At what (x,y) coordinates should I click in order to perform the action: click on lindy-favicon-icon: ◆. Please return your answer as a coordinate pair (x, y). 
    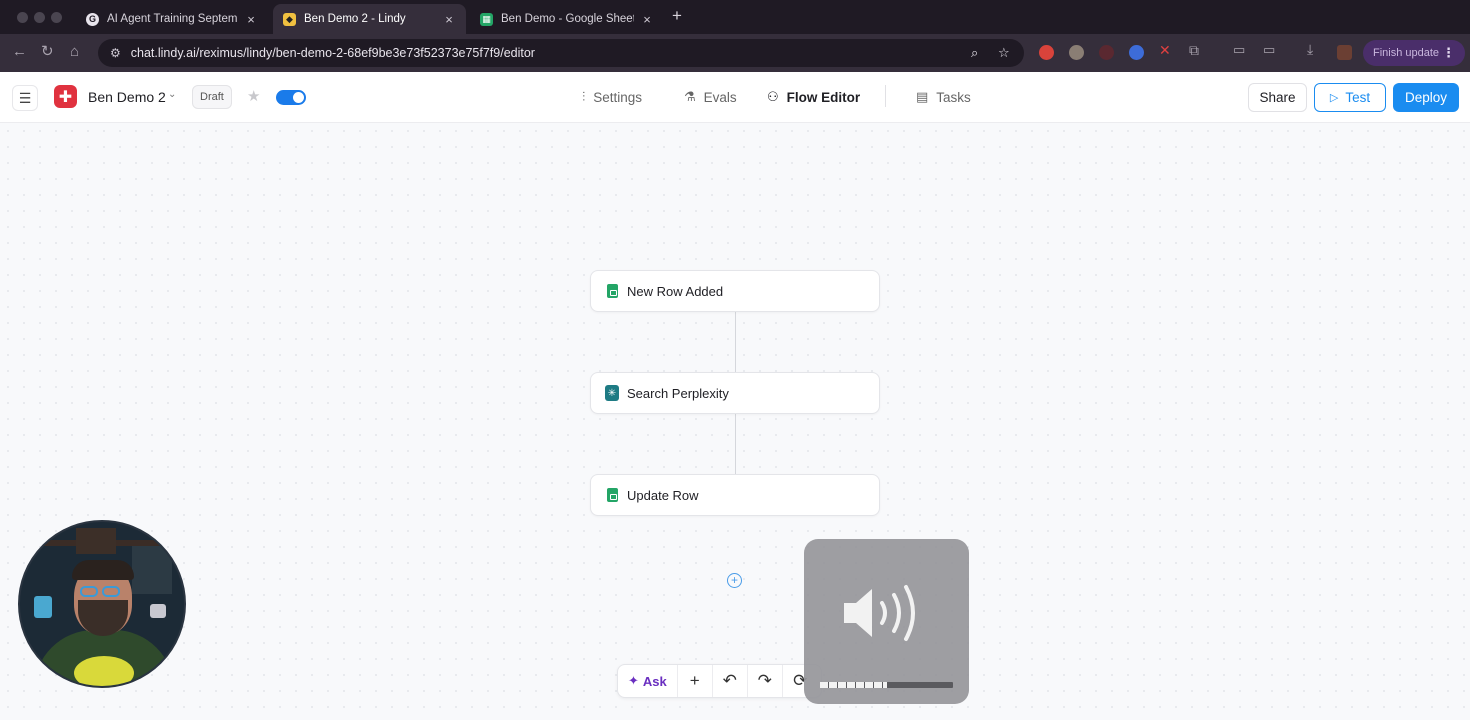
    Looking at the image, I should click on (289, 19).